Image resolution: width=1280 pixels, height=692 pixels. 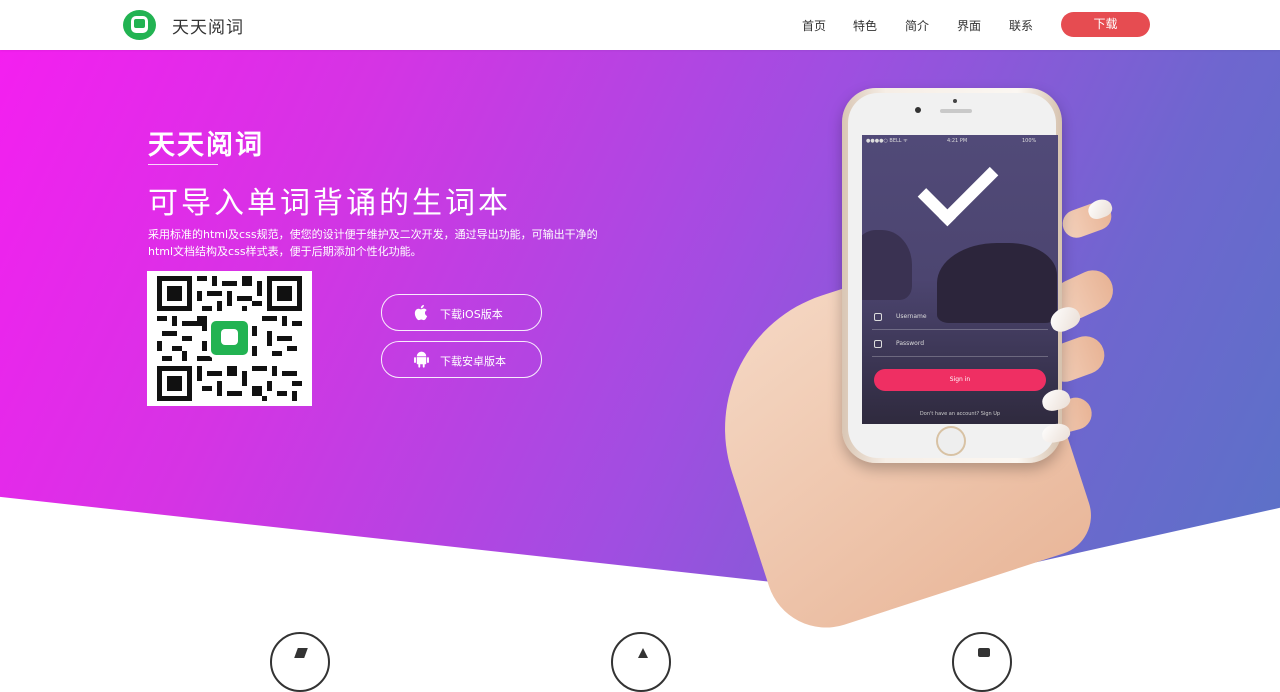 What do you see at coordinates (969, 25) in the screenshot?
I see `nav-item-screens: 界面` at bounding box center [969, 25].